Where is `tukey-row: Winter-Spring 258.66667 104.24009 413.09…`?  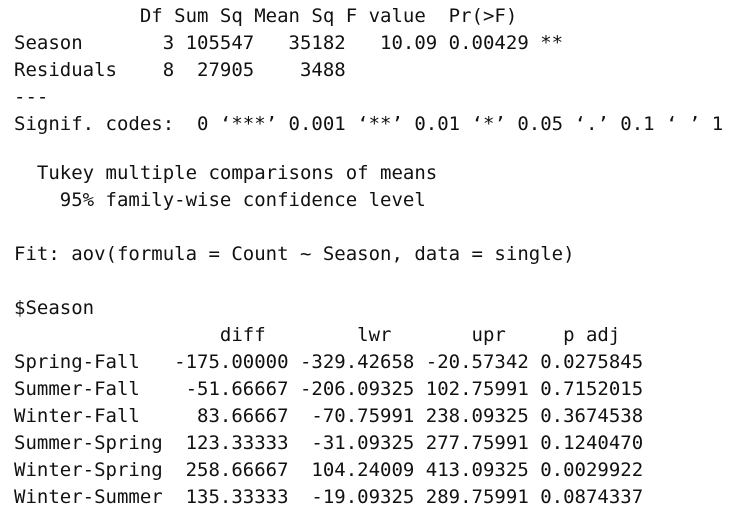
tukey-row: Winter-Spring 258.66667 104.24009 413.09… is located at coordinates (329, 470).